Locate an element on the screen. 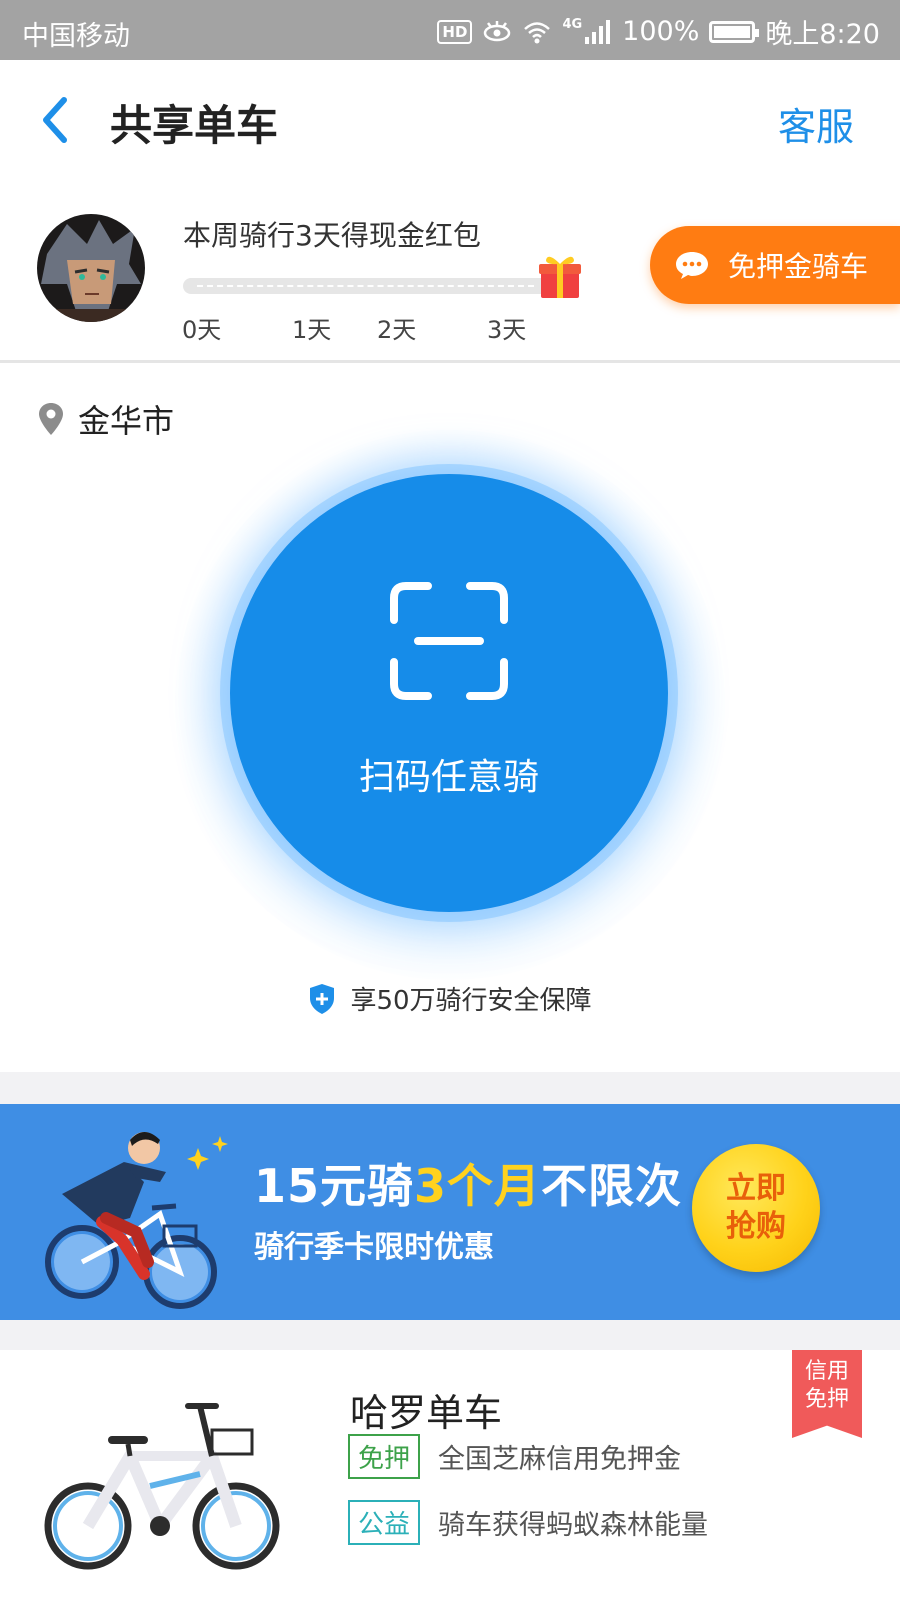  credit-deposit-free-ribbon: 信用 免押 is located at coordinates (827, 1394).